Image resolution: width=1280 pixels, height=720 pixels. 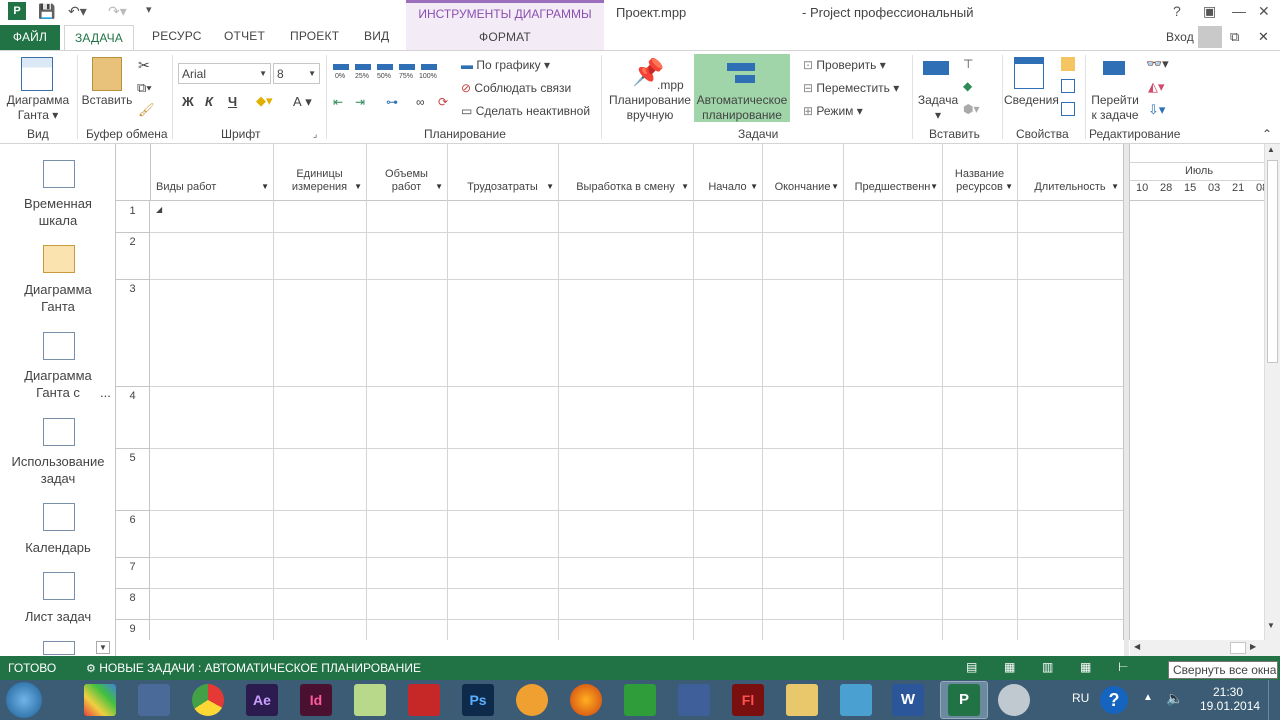 What do you see at coordinates (532, 700) in the screenshot?
I see `media-player-icon` at bounding box center [532, 700].